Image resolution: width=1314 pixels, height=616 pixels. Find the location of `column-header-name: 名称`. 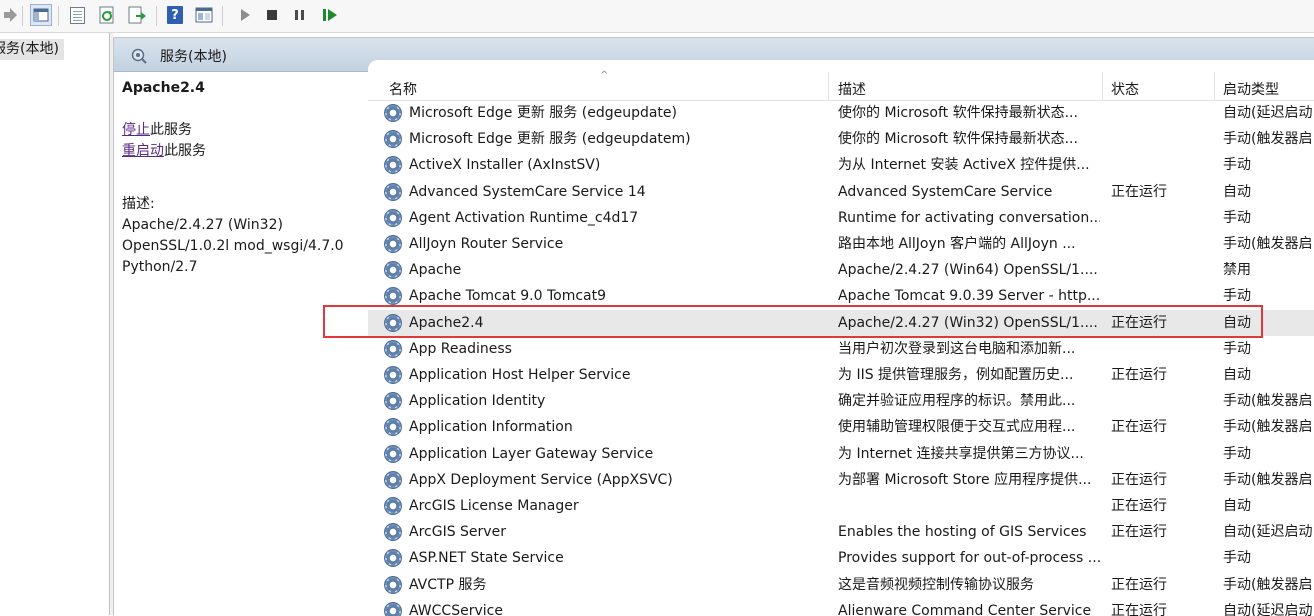

column-header-name: 名称 is located at coordinates (403, 89).